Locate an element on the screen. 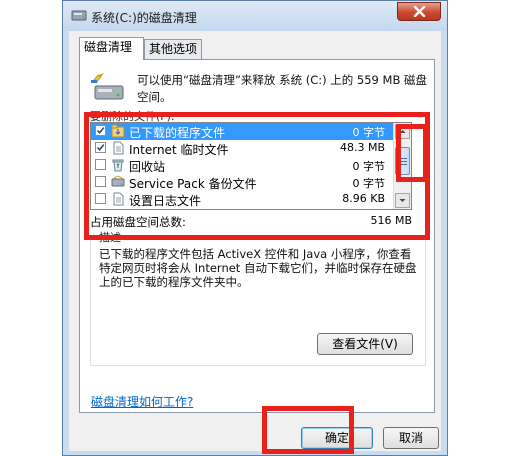 This screenshot has width=512, height=456. scroll-up-button is located at coordinates (402, 131).